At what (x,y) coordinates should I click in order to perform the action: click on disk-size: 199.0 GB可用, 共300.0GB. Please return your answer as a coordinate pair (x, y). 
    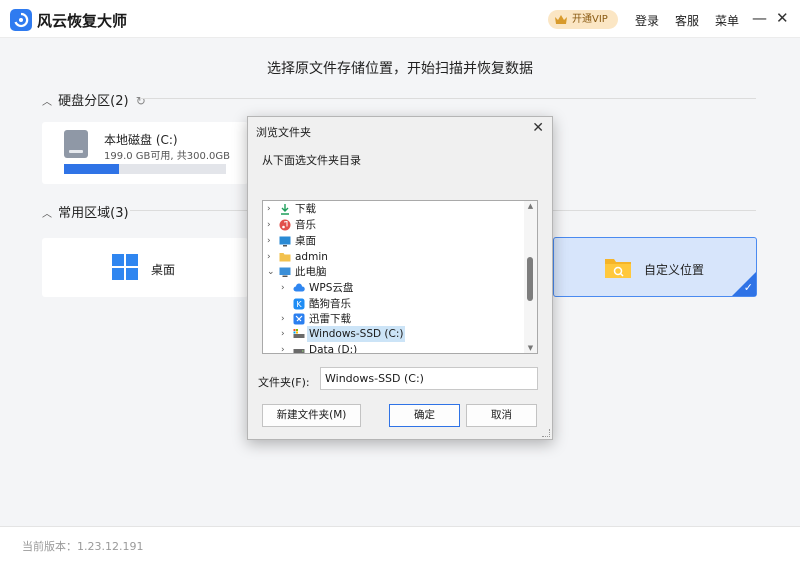
    Looking at the image, I should click on (167, 156).